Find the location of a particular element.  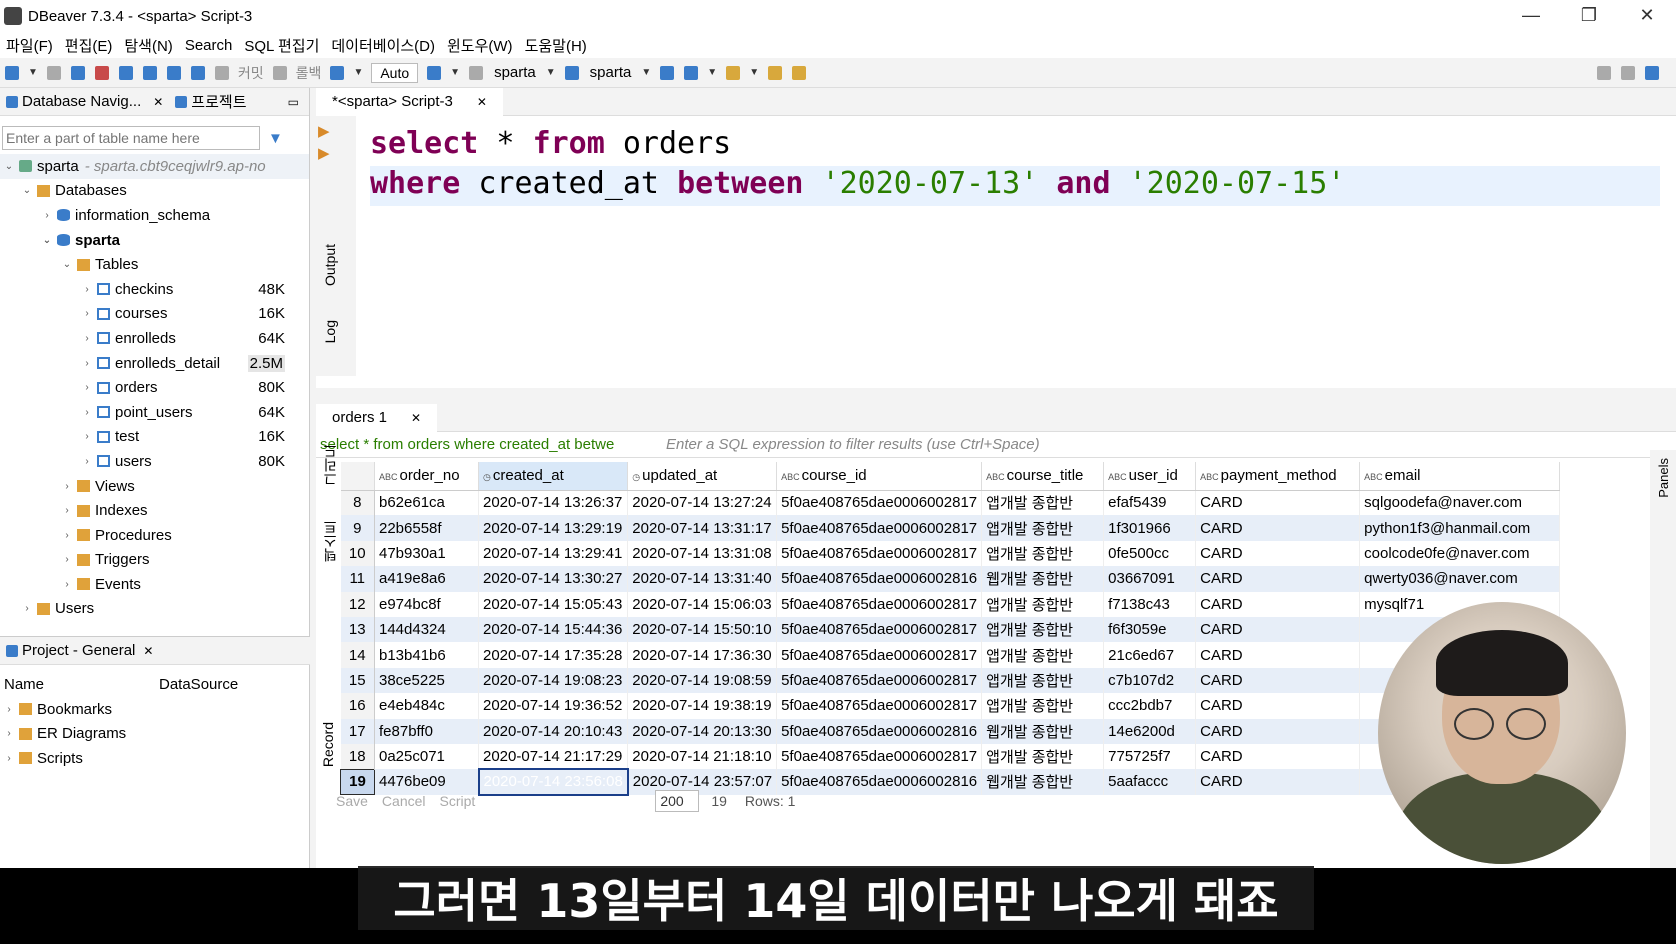

tab-database-navigator: Database Navig... ✕ is located at coordinates (84, 101).